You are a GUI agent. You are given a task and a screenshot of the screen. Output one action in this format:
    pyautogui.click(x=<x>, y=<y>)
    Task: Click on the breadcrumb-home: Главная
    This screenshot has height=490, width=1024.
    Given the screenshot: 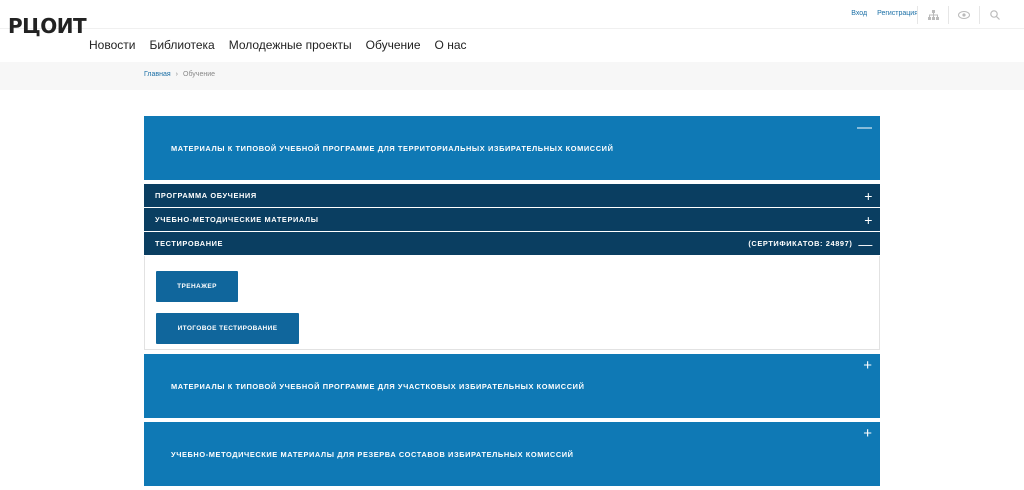 What is the action you would take?
    pyautogui.click(x=157, y=74)
    